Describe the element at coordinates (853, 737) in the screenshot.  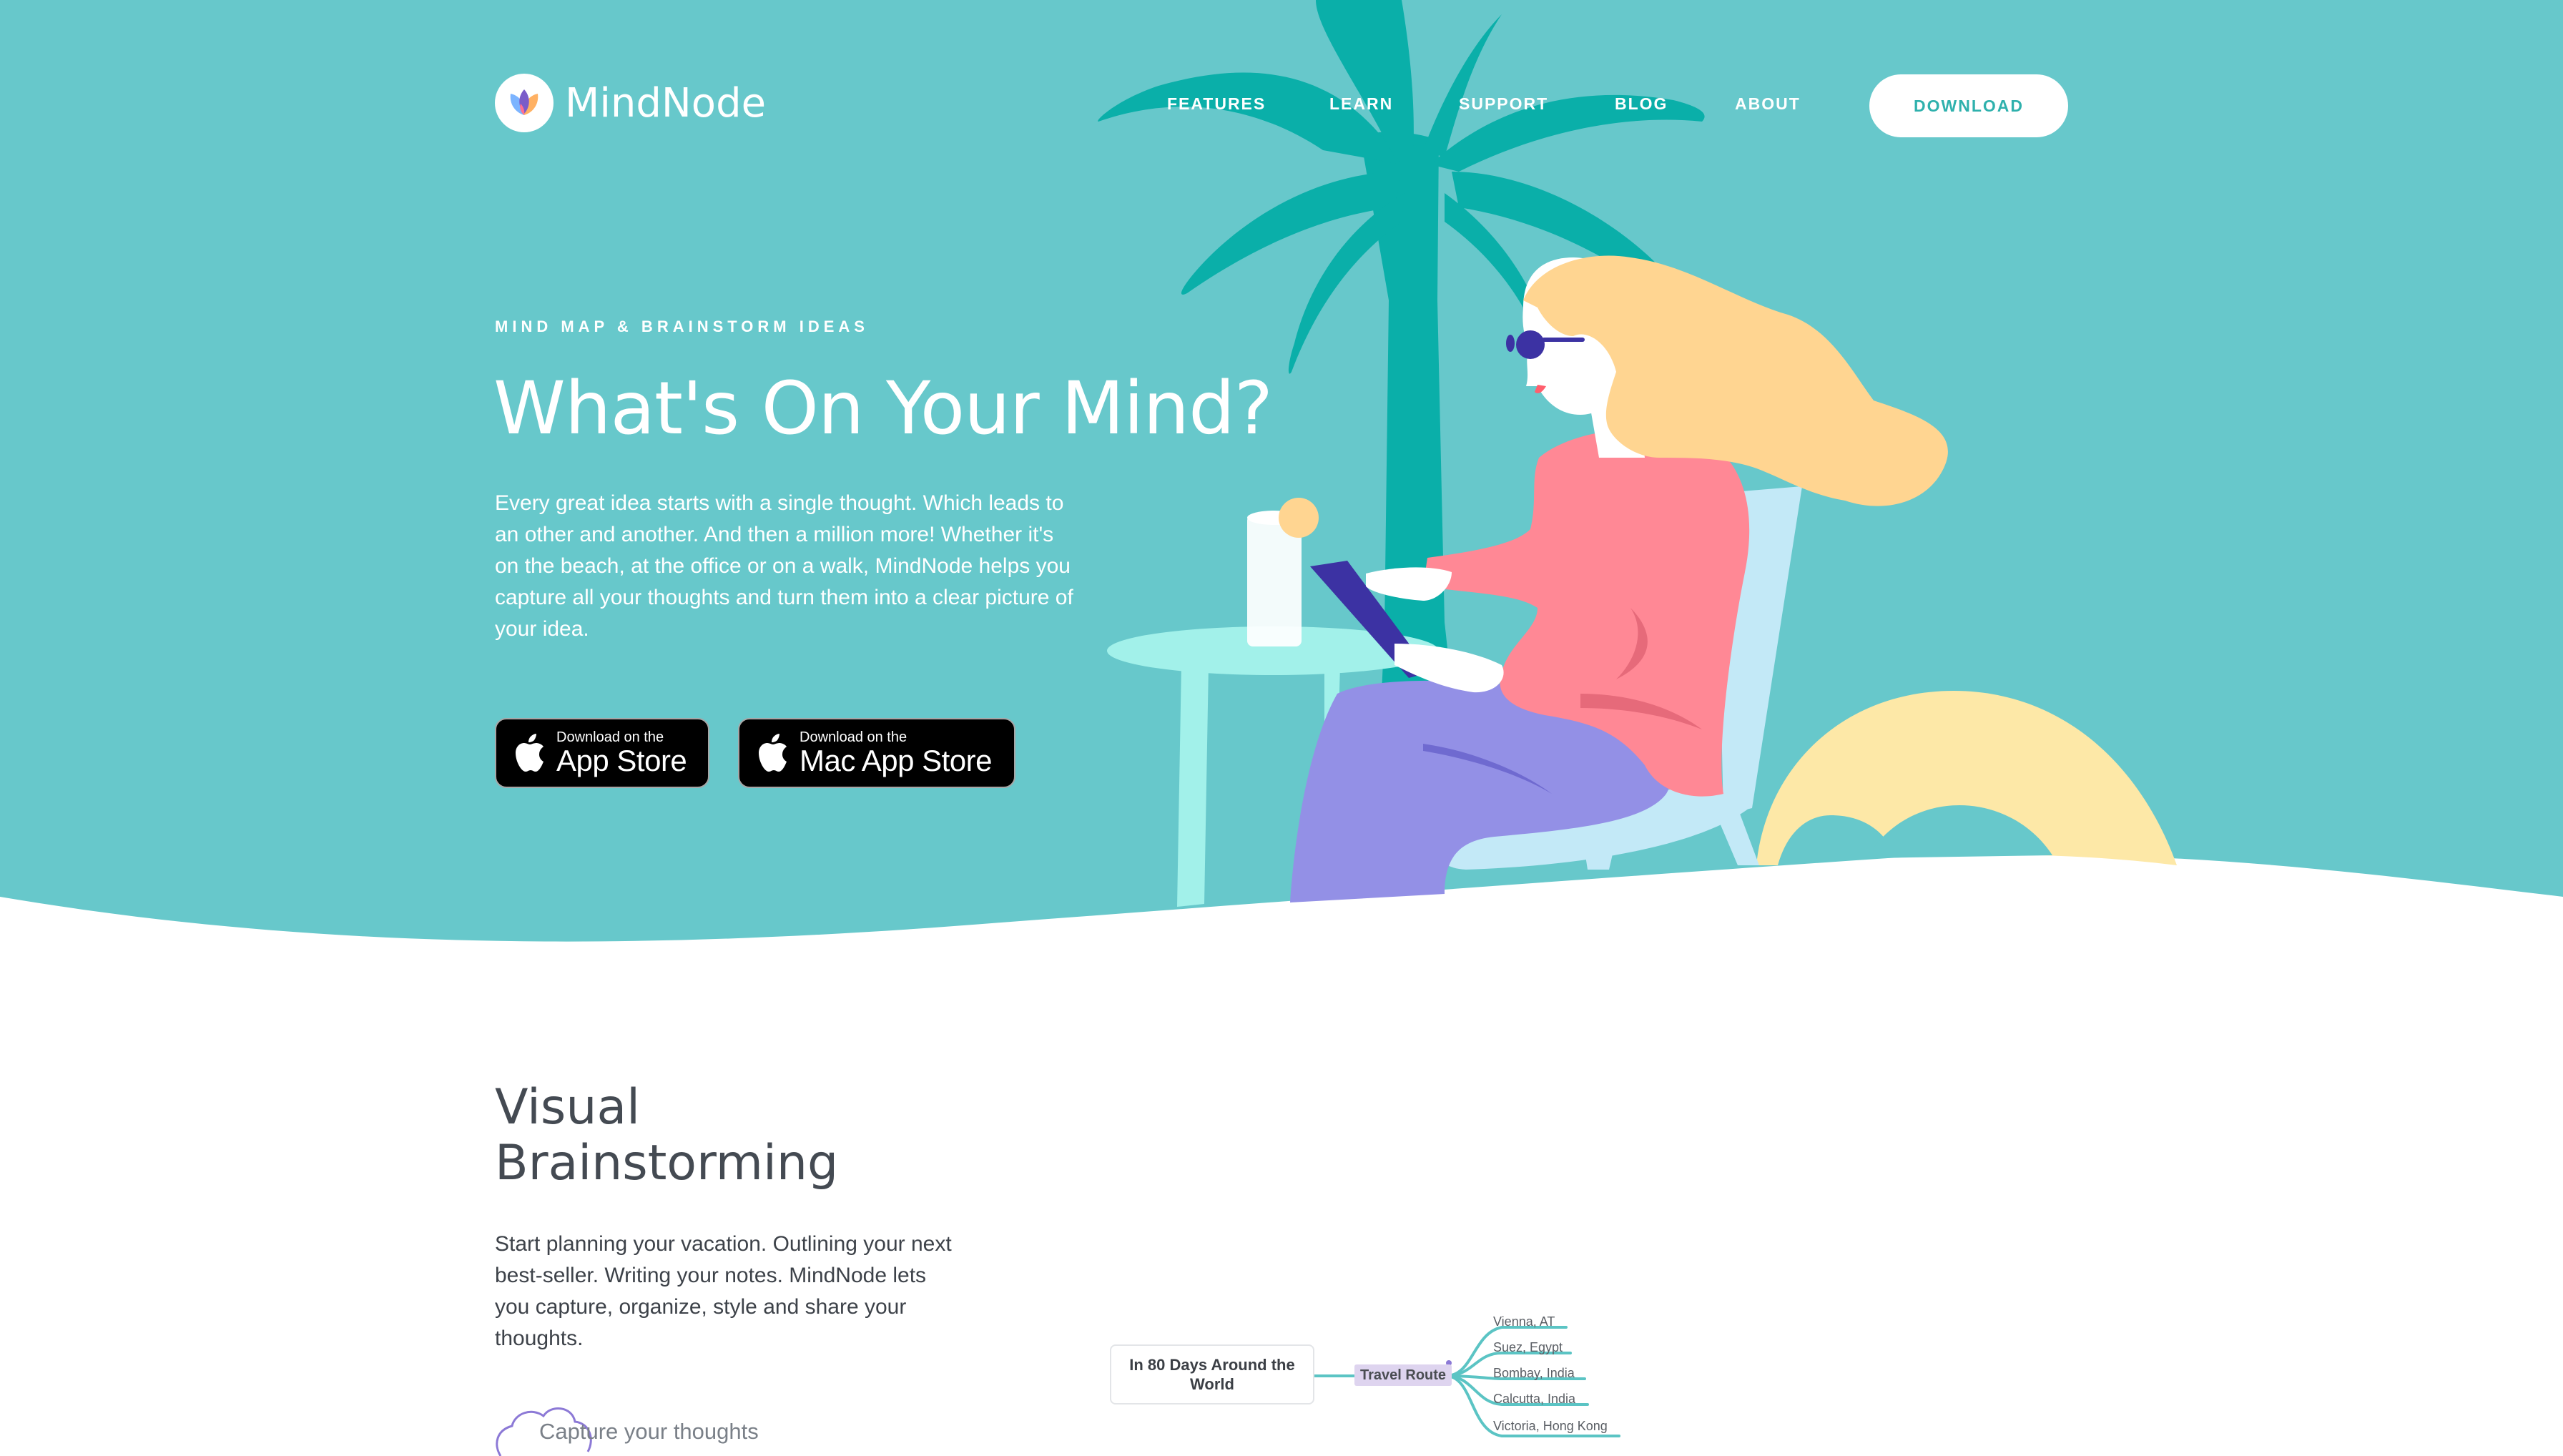
I see `mac-app-store-small: Download on the` at that location.